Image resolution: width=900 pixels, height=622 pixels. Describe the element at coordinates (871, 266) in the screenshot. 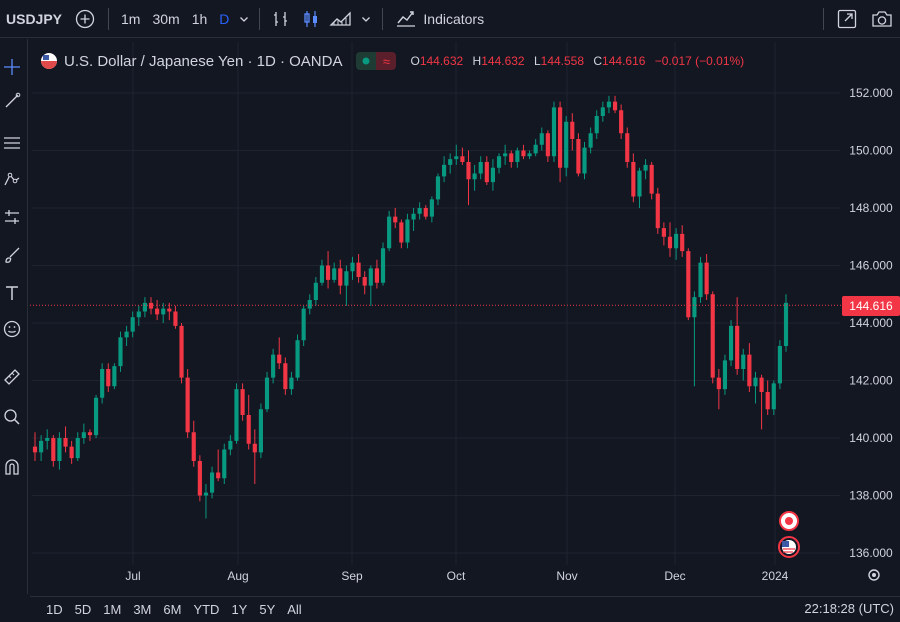

I see `price-tick-label: 146.000` at that location.